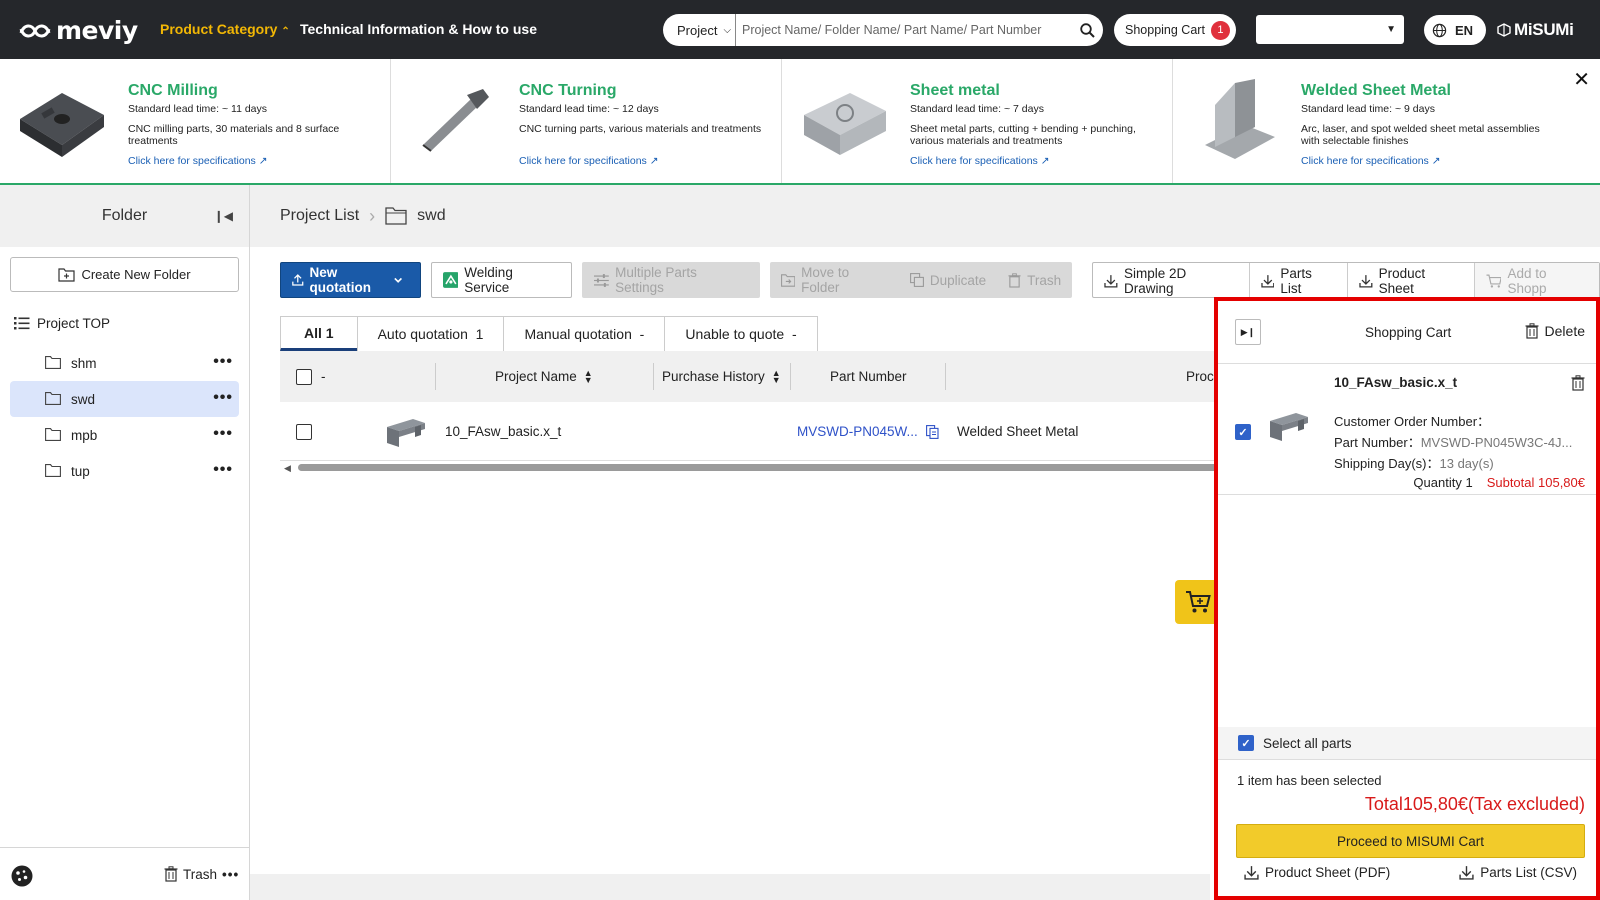 The width and height of the screenshot is (1600, 900). Describe the element at coordinates (22, 876) in the screenshot. I see `cookie-icon` at that location.